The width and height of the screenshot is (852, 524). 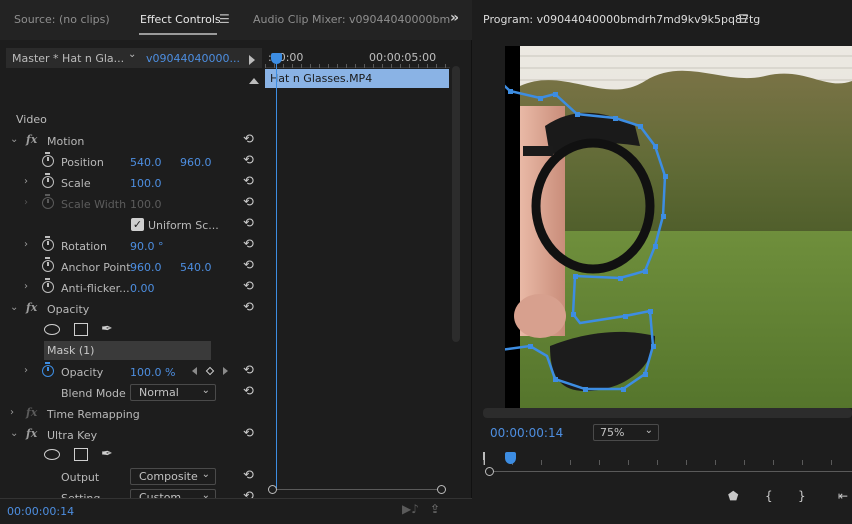 I want to click on mark-in-icon: {, so click(x=769, y=496).